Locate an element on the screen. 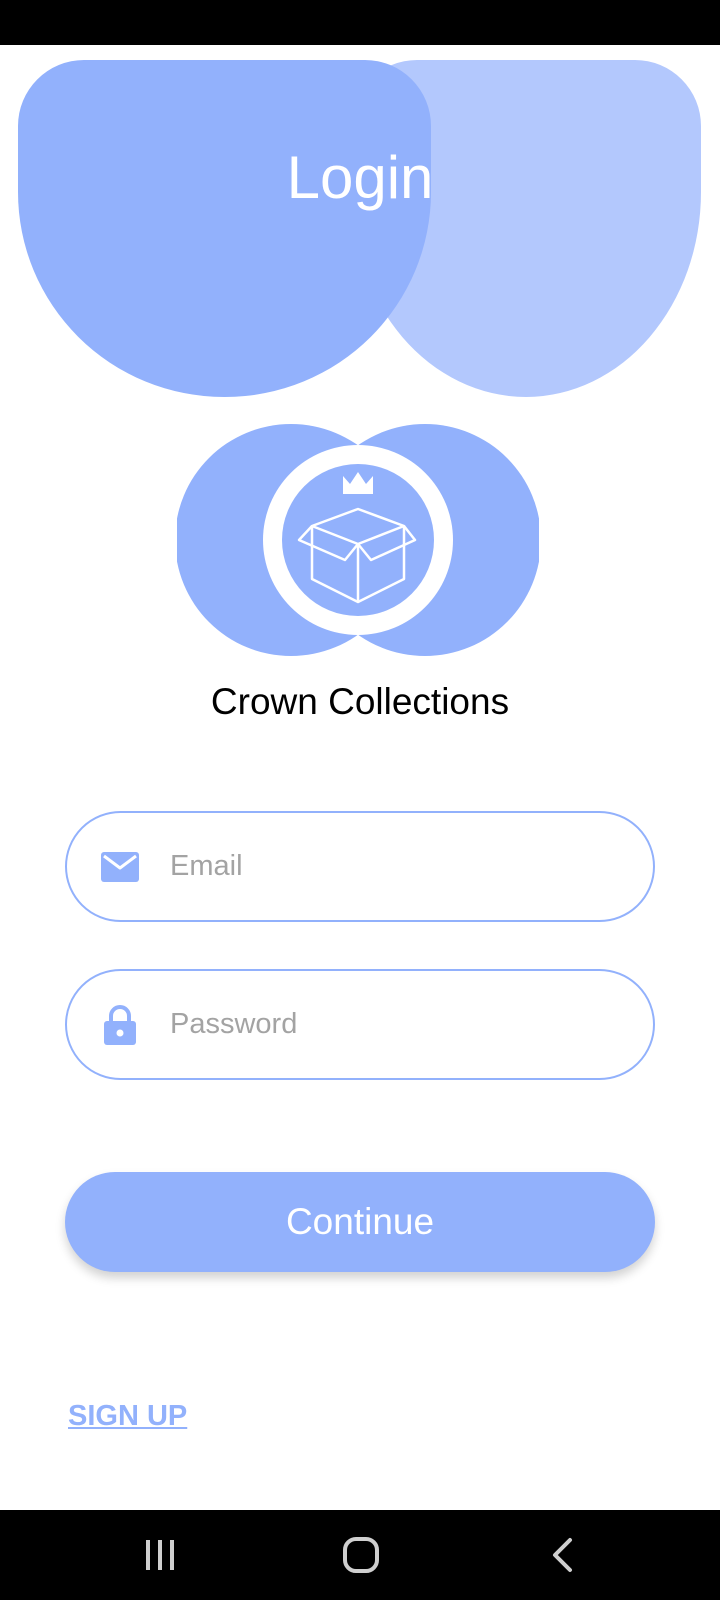 Image resolution: width=720 pixels, height=1600 pixels. recents-button is located at coordinates (160, 1555).